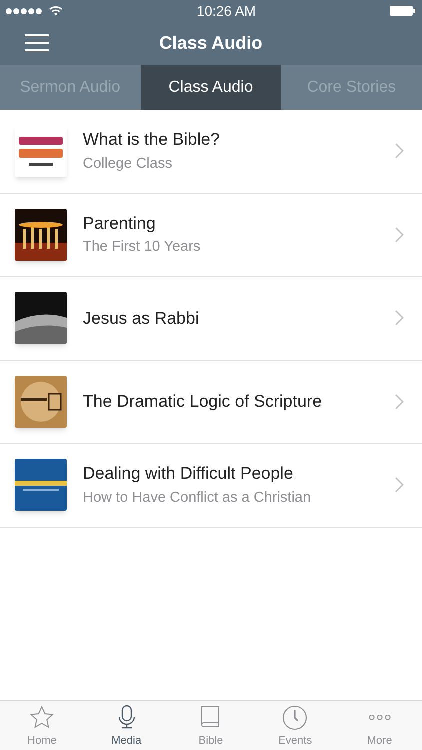 This screenshot has width=422, height=750. I want to click on signal-icon, so click(25, 11).